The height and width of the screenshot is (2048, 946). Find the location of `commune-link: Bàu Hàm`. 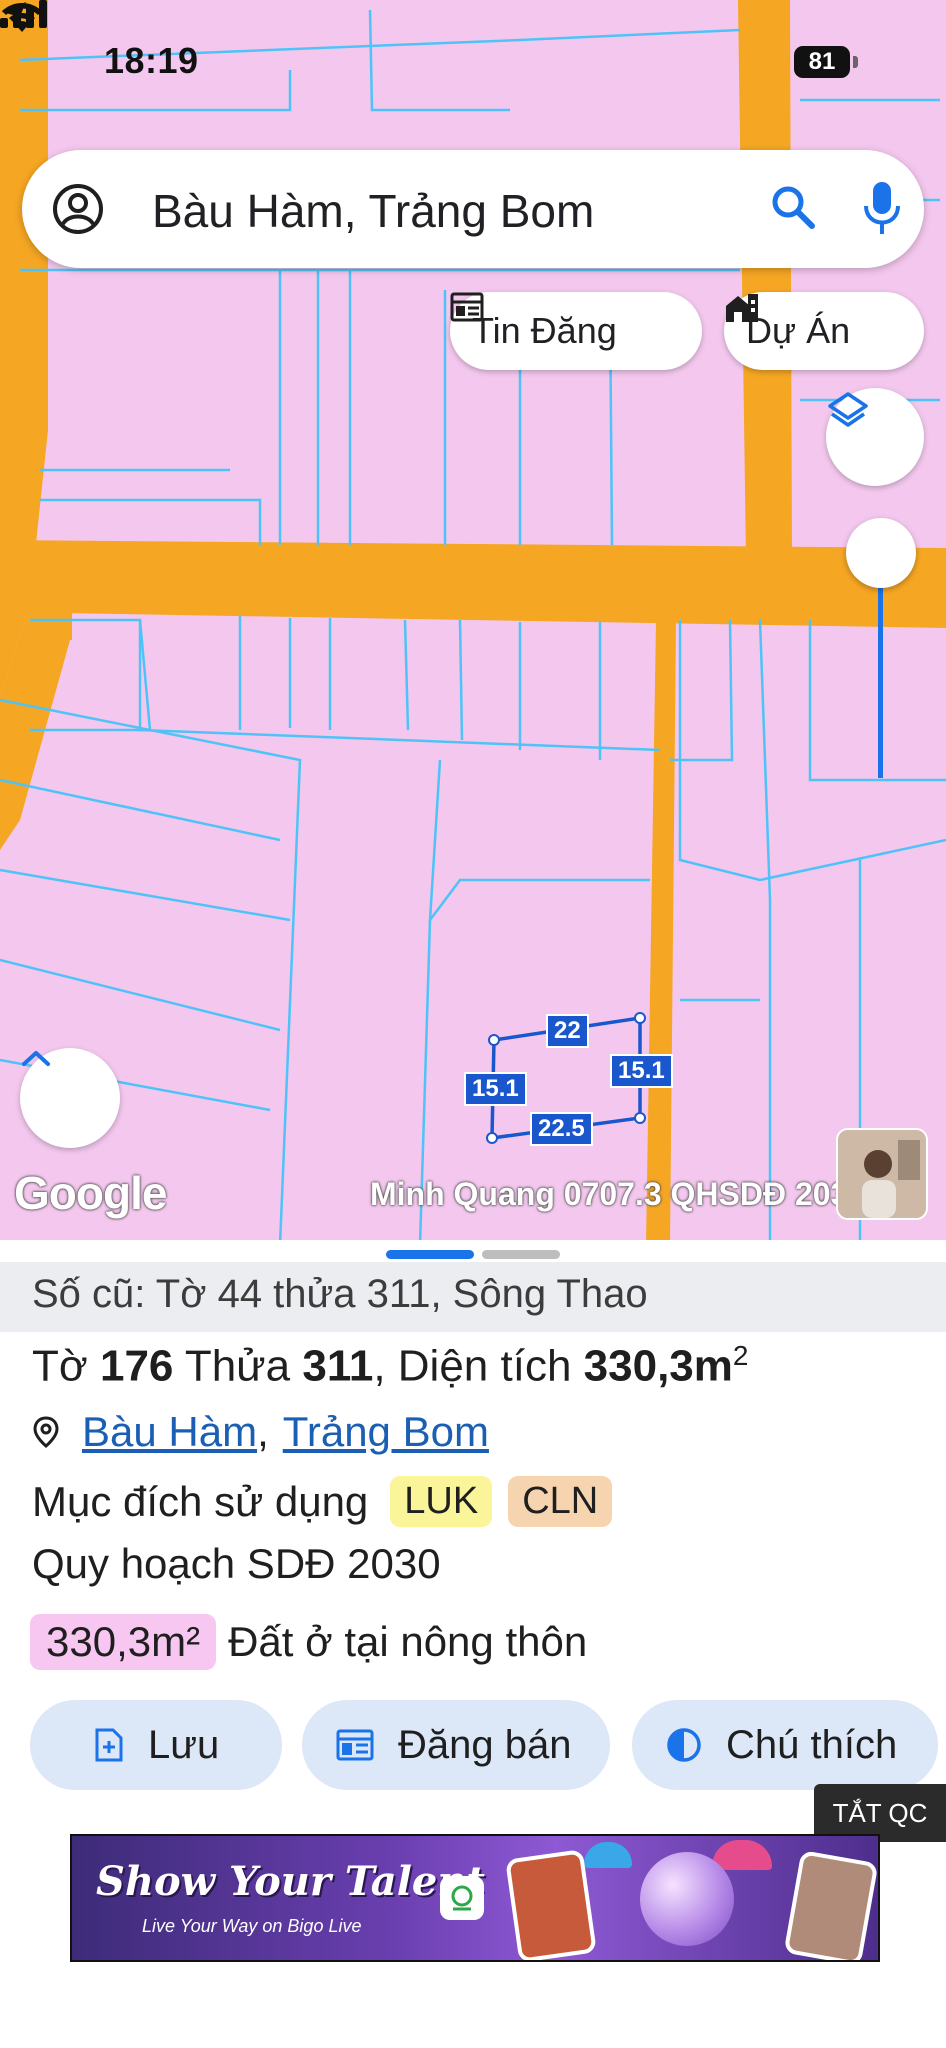

commune-link: Bàu Hàm is located at coordinates (169, 1432).